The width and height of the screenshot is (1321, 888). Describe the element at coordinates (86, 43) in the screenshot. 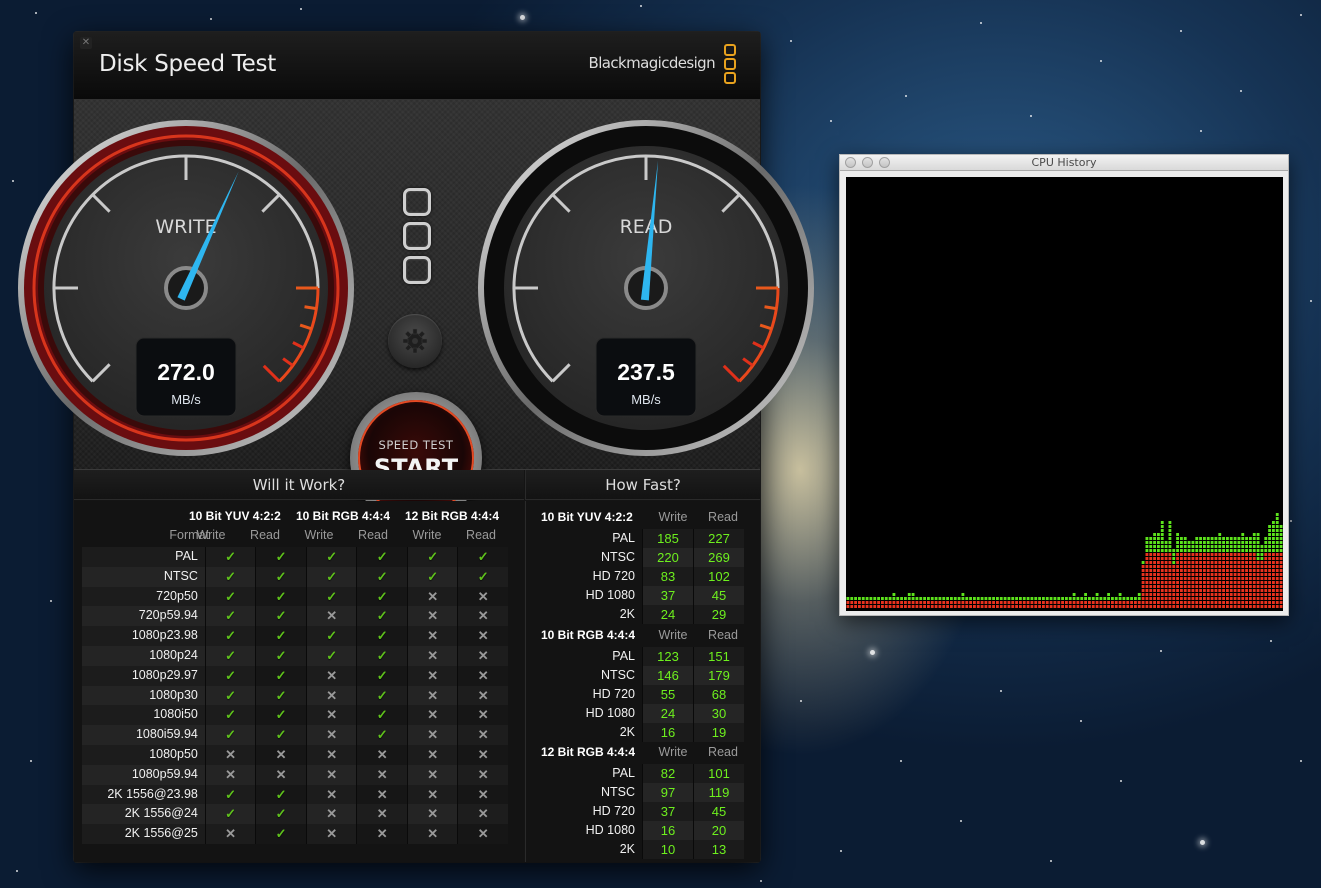

I see `close-icon: ✕` at that location.